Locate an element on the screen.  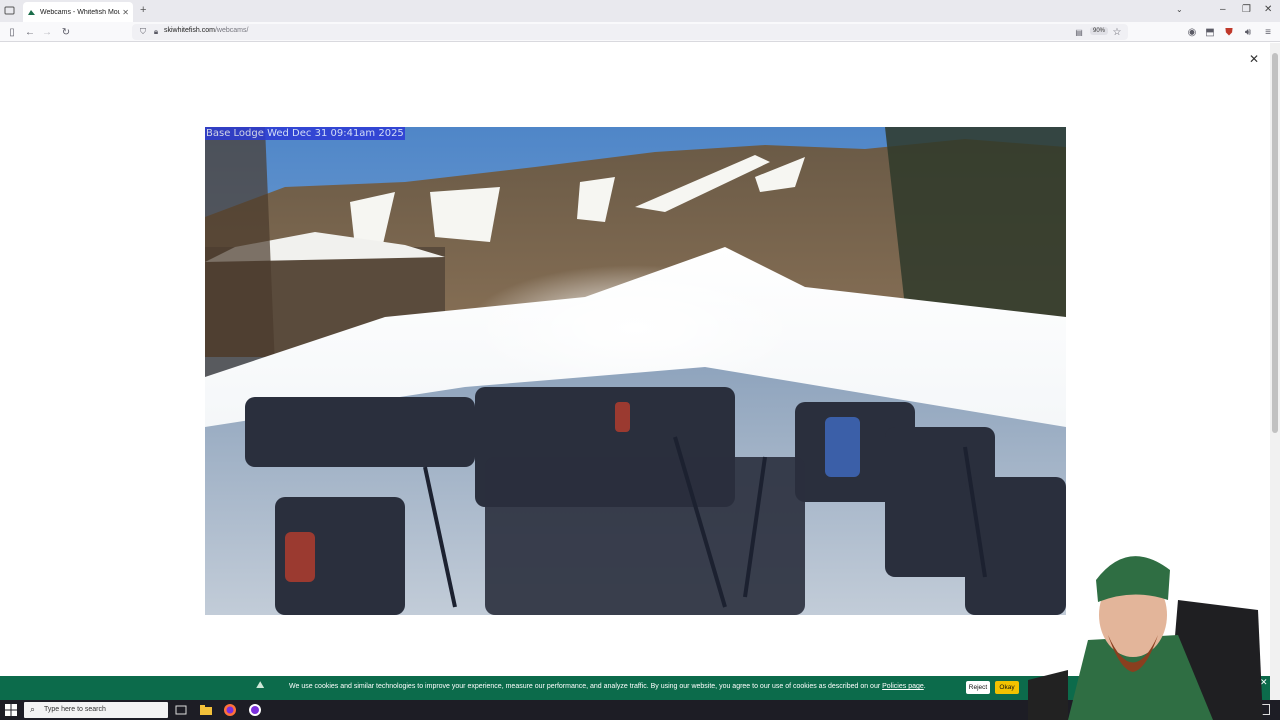
webcam-timestamp-label: Base Lodge Wed Dec 31 09:41am 2025 is located at coordinates (305, 133).